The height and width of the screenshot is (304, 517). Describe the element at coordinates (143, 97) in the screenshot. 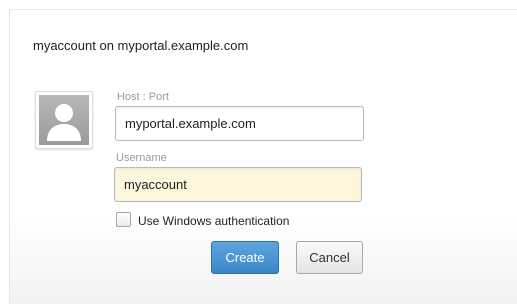

I see `host-port-label: Host : Port` at that location.